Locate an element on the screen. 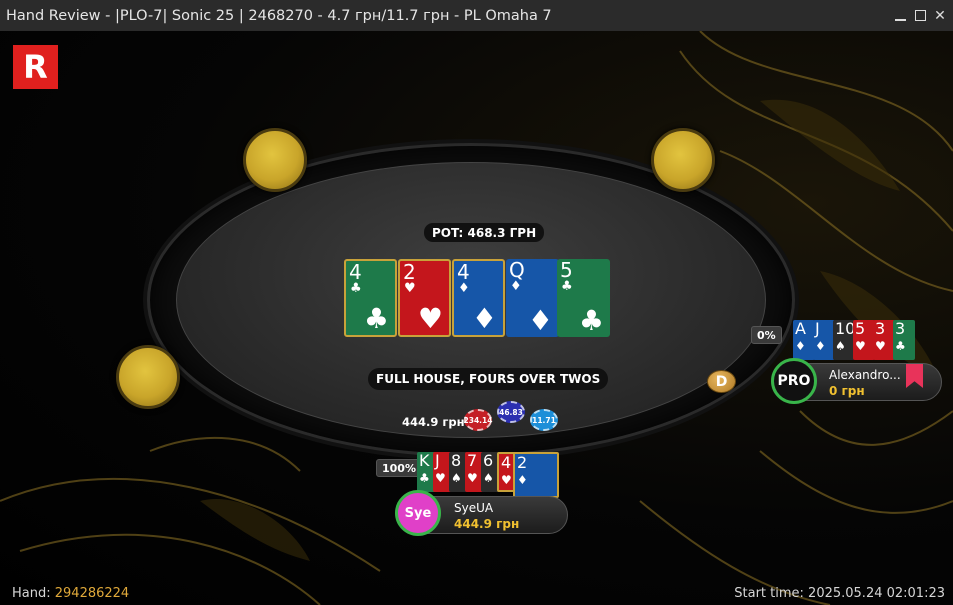  pot-label: POT: 468.3 ГРН is located at coordinates (484, 232).